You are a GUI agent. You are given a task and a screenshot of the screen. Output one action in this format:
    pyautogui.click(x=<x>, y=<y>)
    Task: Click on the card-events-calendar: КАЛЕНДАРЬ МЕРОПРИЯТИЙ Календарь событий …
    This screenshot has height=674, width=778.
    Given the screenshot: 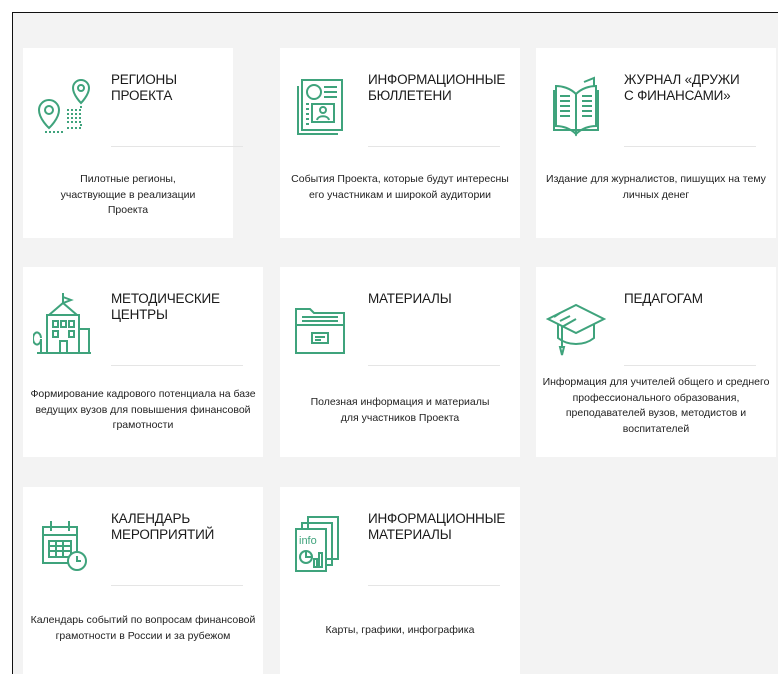 What is the action you would take?
    pyautogui.click(x=143, y=580)
    